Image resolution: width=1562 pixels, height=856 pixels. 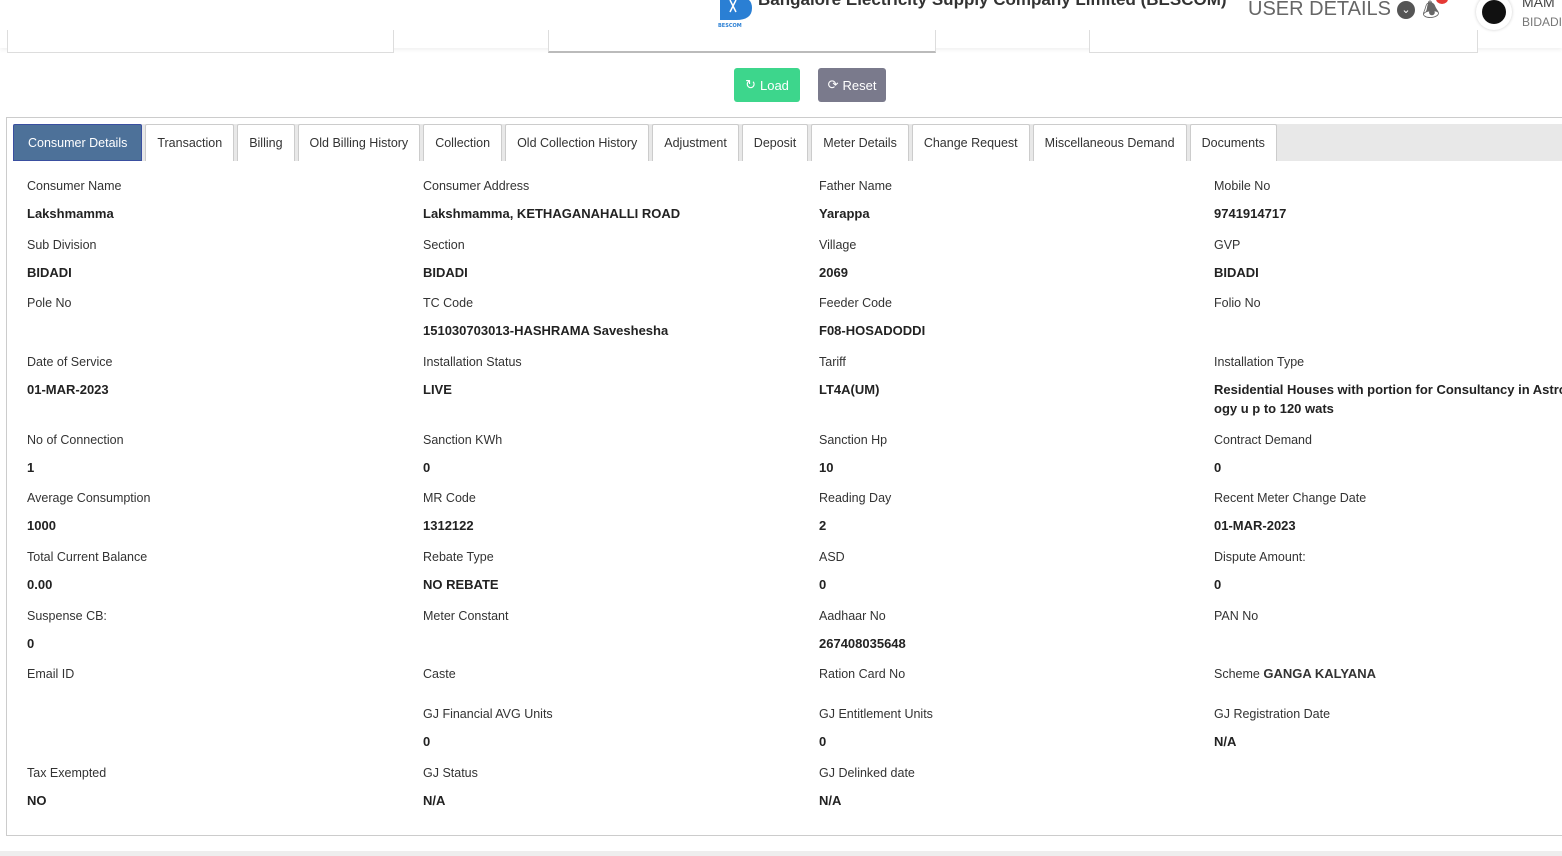 What do you see at coordinates (190, 142) in the screenshot?
I see `tab-transaction: Transaction` at bounding box center [190, 142].